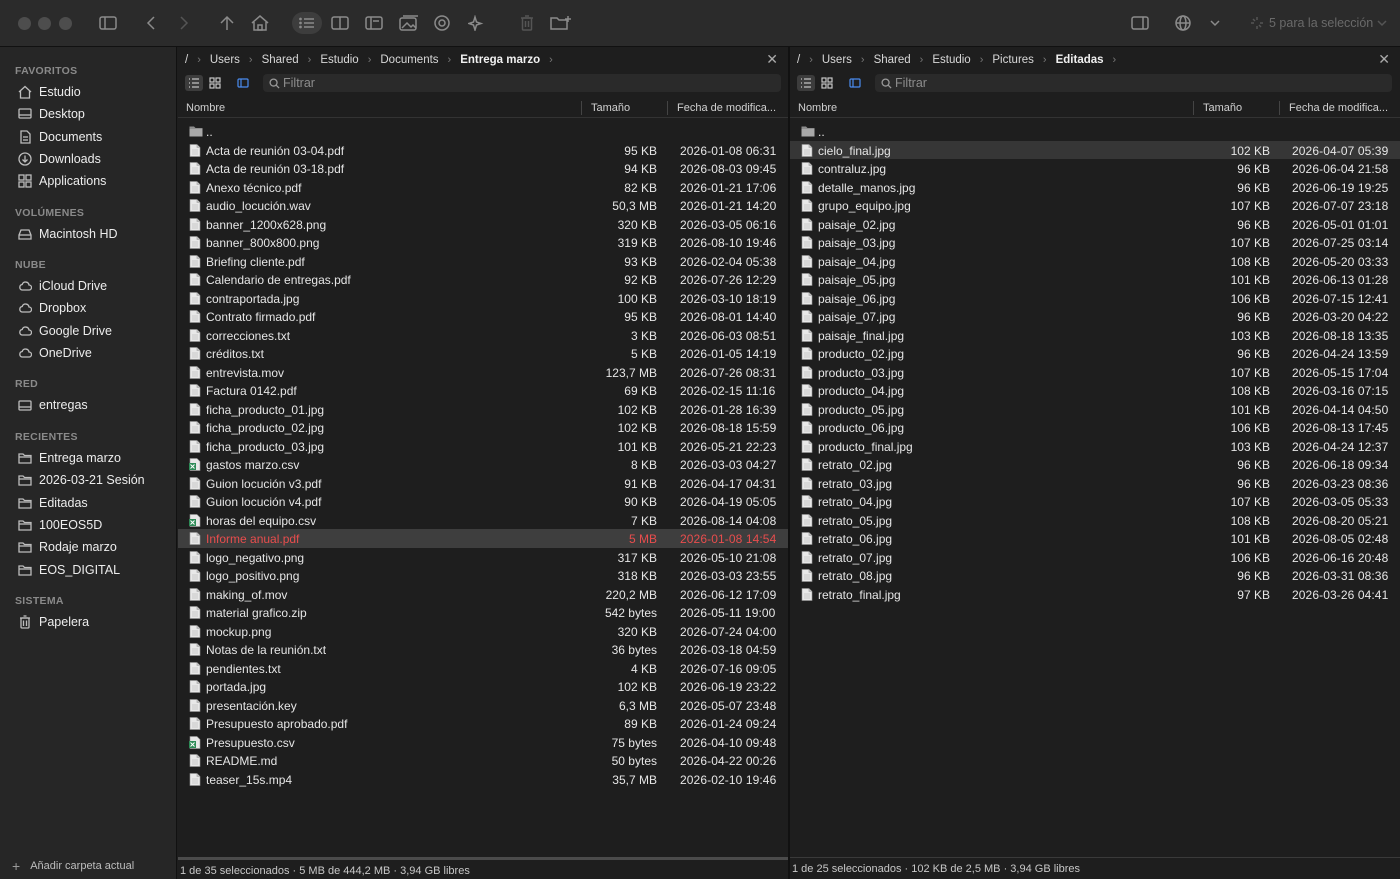 The image size is (1400, 879). Describe the element at coordinates (848, 60) in the screenshot. I see `breadcrumb-item: Users ›` at that location.